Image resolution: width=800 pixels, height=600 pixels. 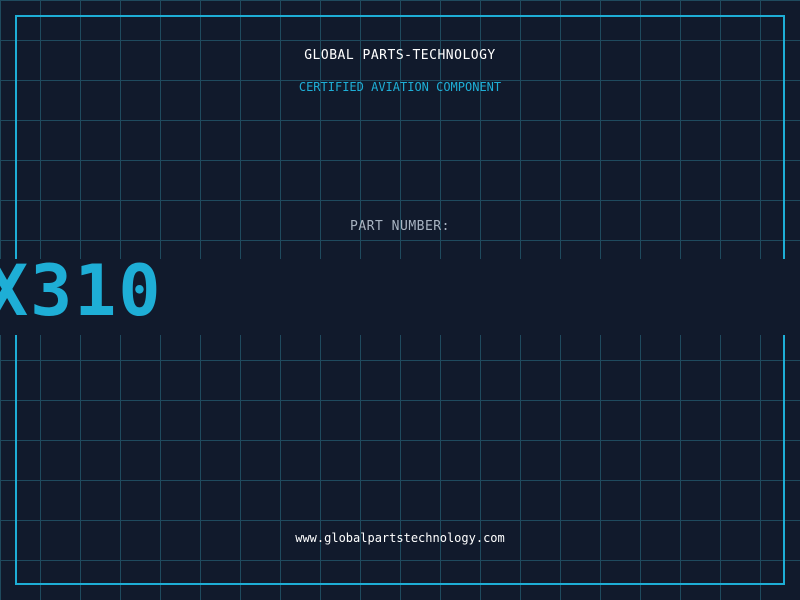 What do you see at coordinates (81, 295) in the screenshot?
I see `part-number-value: X310 N` at bounding box center [81, 295].